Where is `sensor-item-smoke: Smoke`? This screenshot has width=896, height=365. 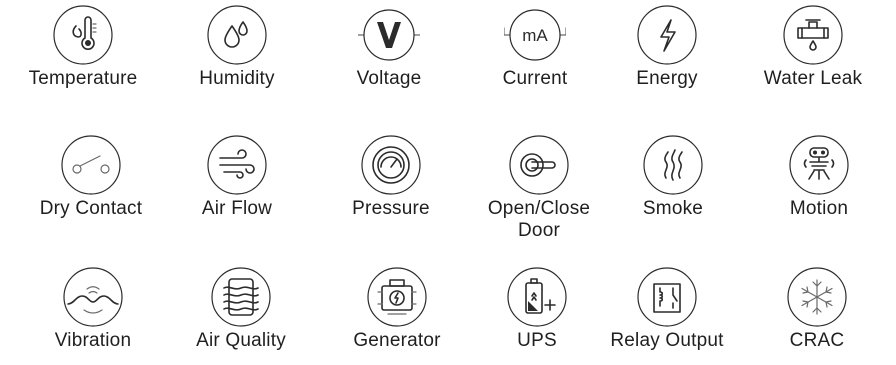 sensor-item-smoke: Smoke is located at coordinates (673, 177).